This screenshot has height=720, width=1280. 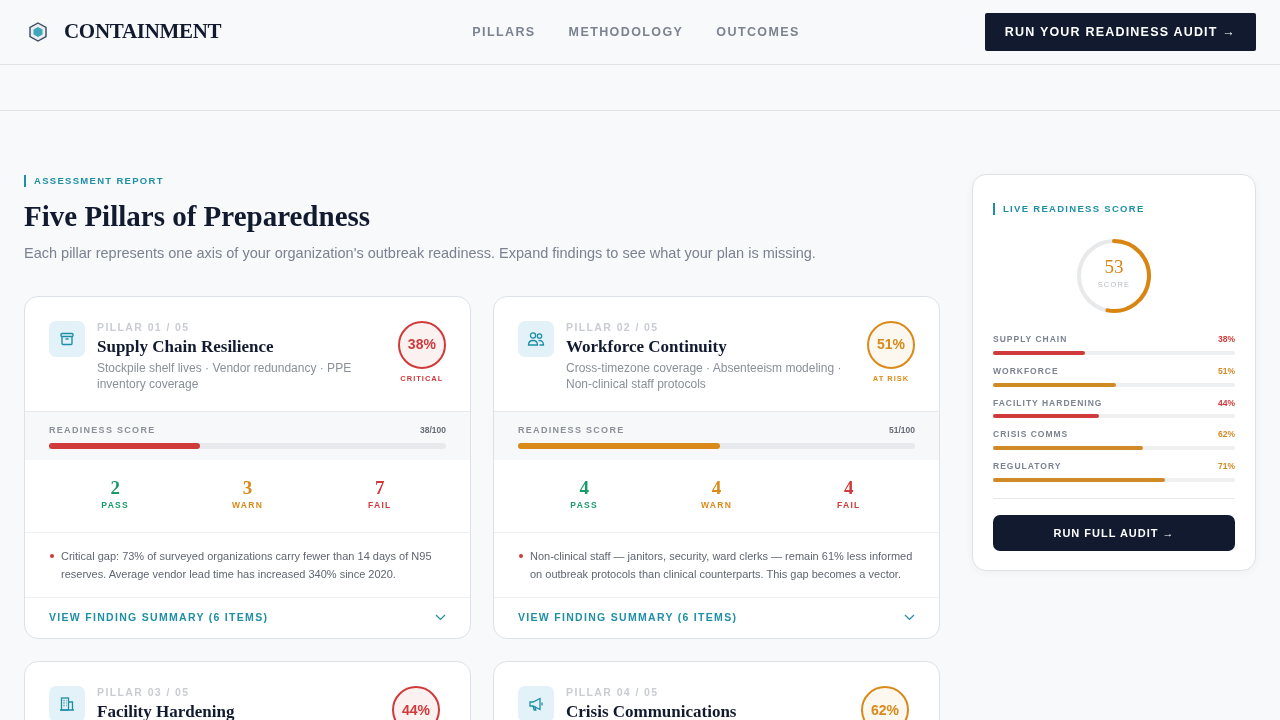 What do you see at coordinates (67, 338) in the screenshot?
I see `archive-box-icon` at bounding box center [67, 338].